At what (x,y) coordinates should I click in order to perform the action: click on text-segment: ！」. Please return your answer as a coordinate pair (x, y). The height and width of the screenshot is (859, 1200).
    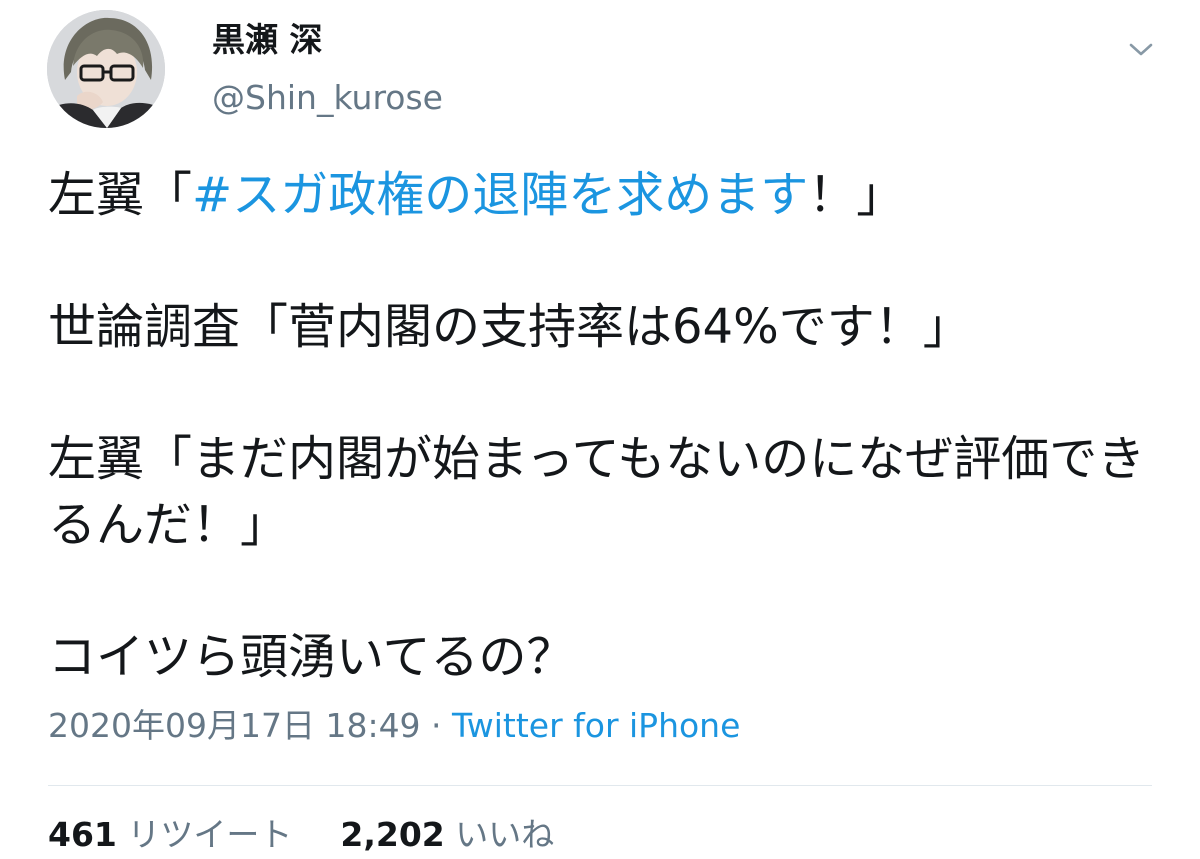
    Looking at the image, I should click on (856, 195).